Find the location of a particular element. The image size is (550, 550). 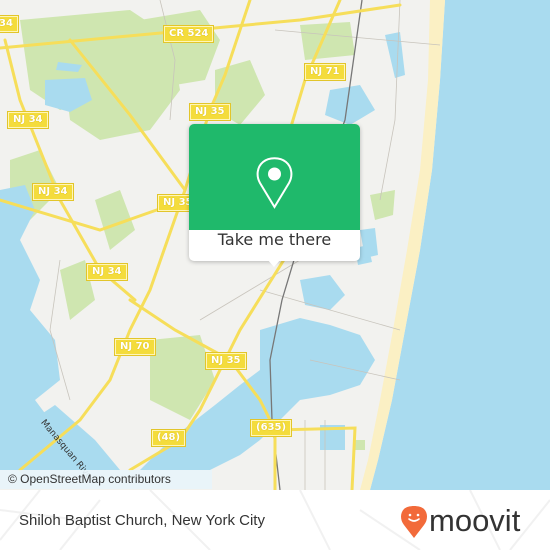

popup-pointer is located at coordinates (274, 263).